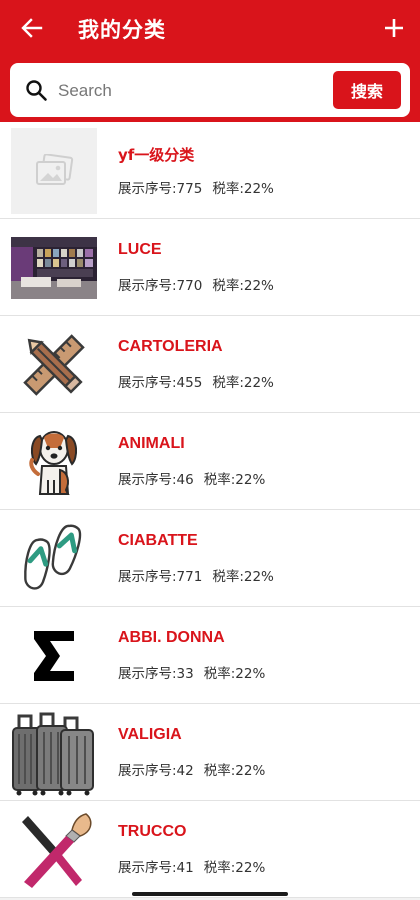  I want to click on display-order: 展示序号:42, so click(156, 771).